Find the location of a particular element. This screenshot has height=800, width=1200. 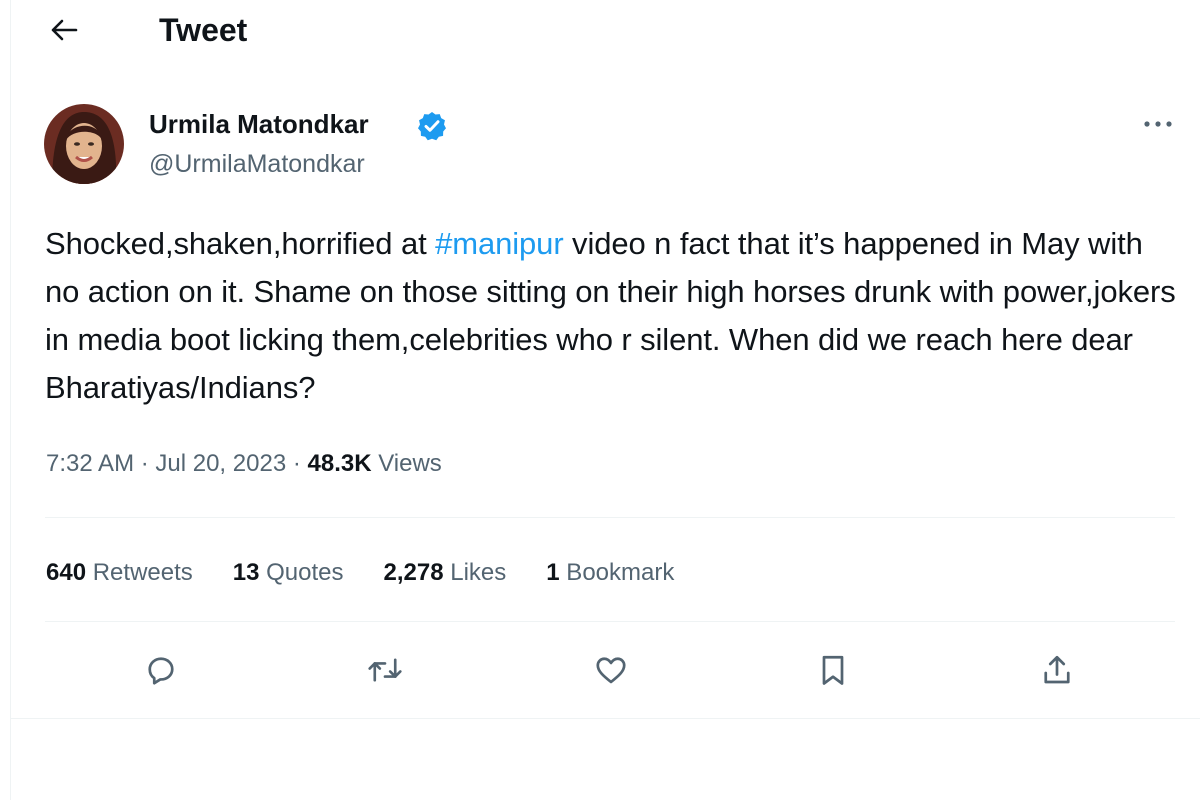

share-button is located at coordinates (1057, 670).